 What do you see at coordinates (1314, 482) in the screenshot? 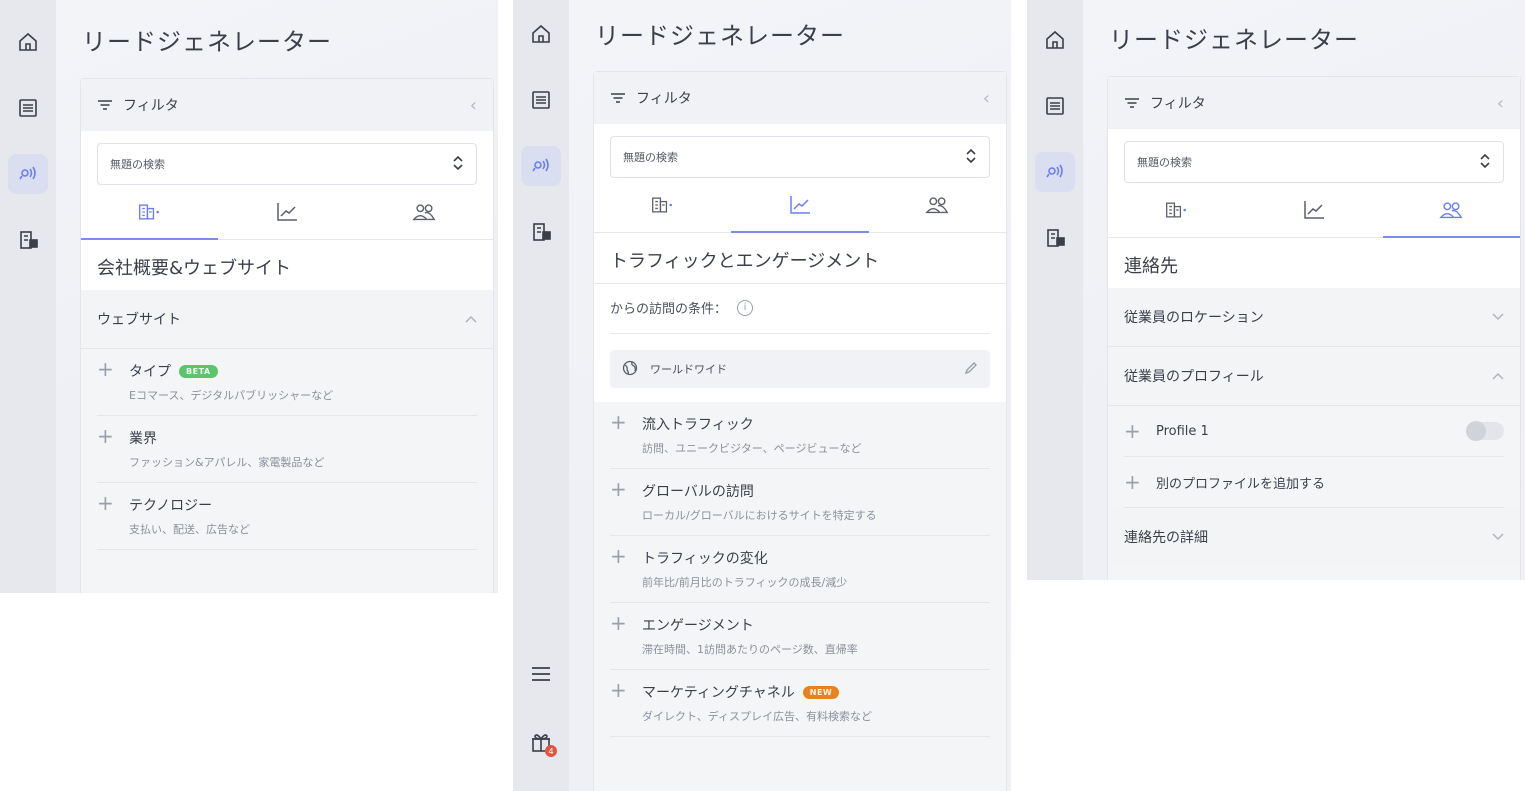
I see `add-profile-button: + 別のプロファイルを追加する` at bounding box center [1314, 482].